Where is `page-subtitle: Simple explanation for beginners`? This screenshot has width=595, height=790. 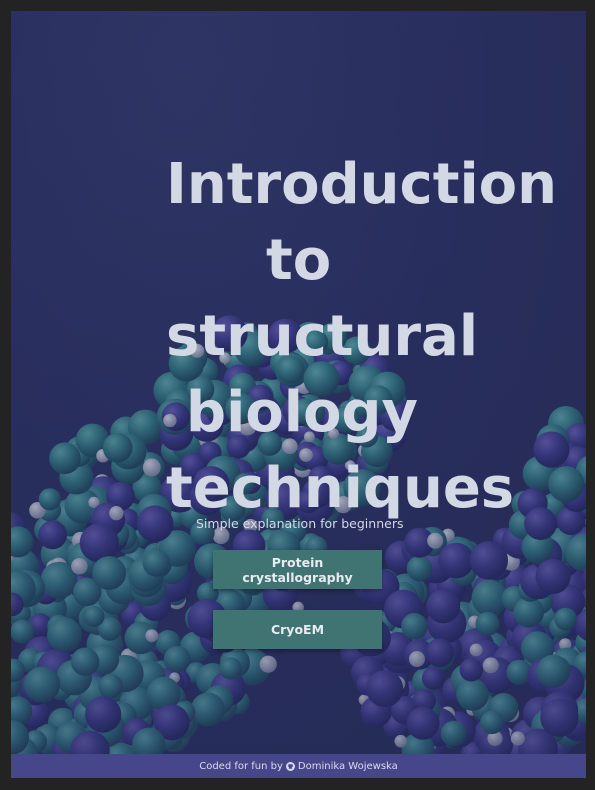 page-subtitle: Simple explanation for beginners is located at coordinates (300, 523).